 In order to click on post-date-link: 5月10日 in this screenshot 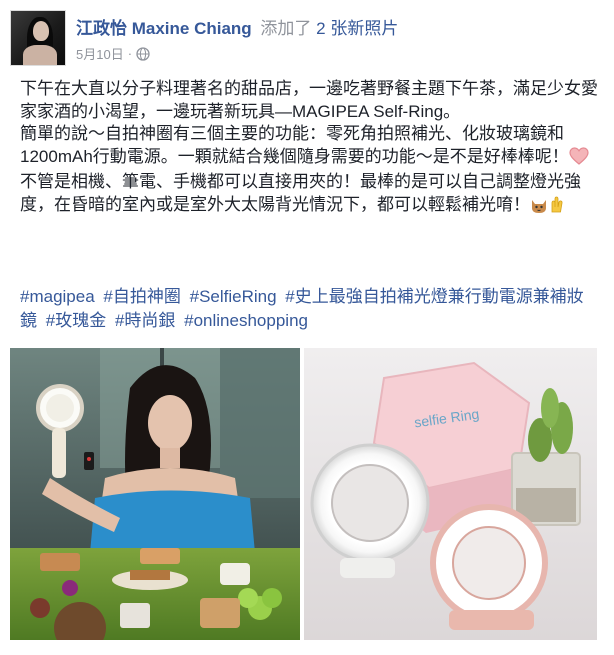, I will do `click(100, 53)`.